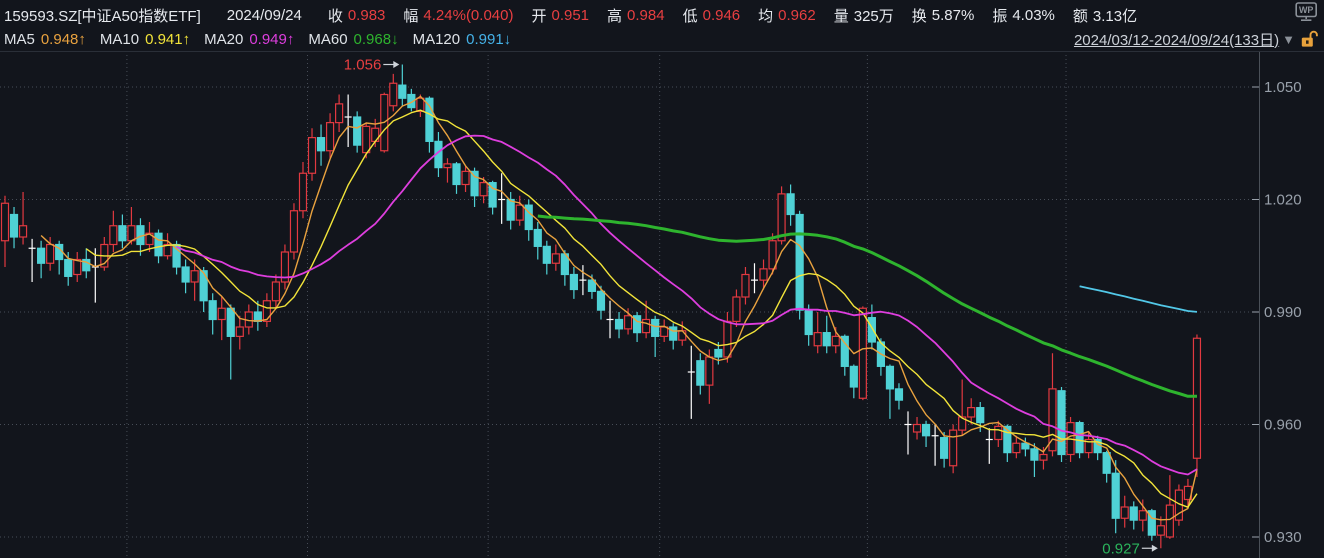 This screenshot has height=558, width=1324. I want to click on current-date: 2024/09/24, so click(264, 15).